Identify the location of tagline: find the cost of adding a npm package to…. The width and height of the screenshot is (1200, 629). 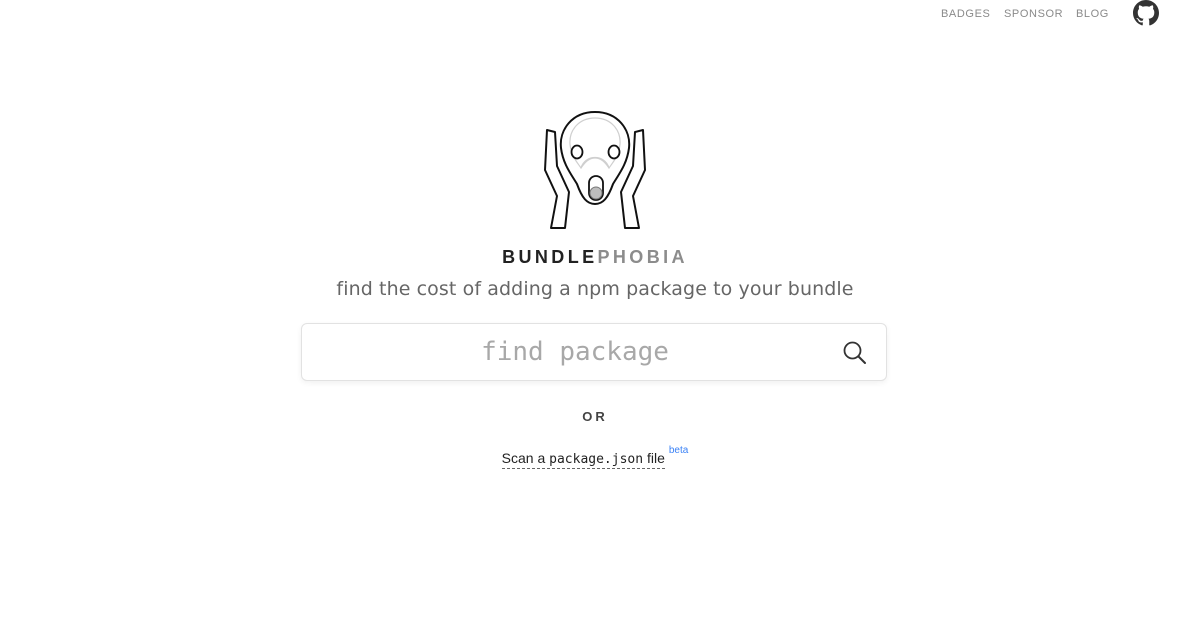
(595, 289).